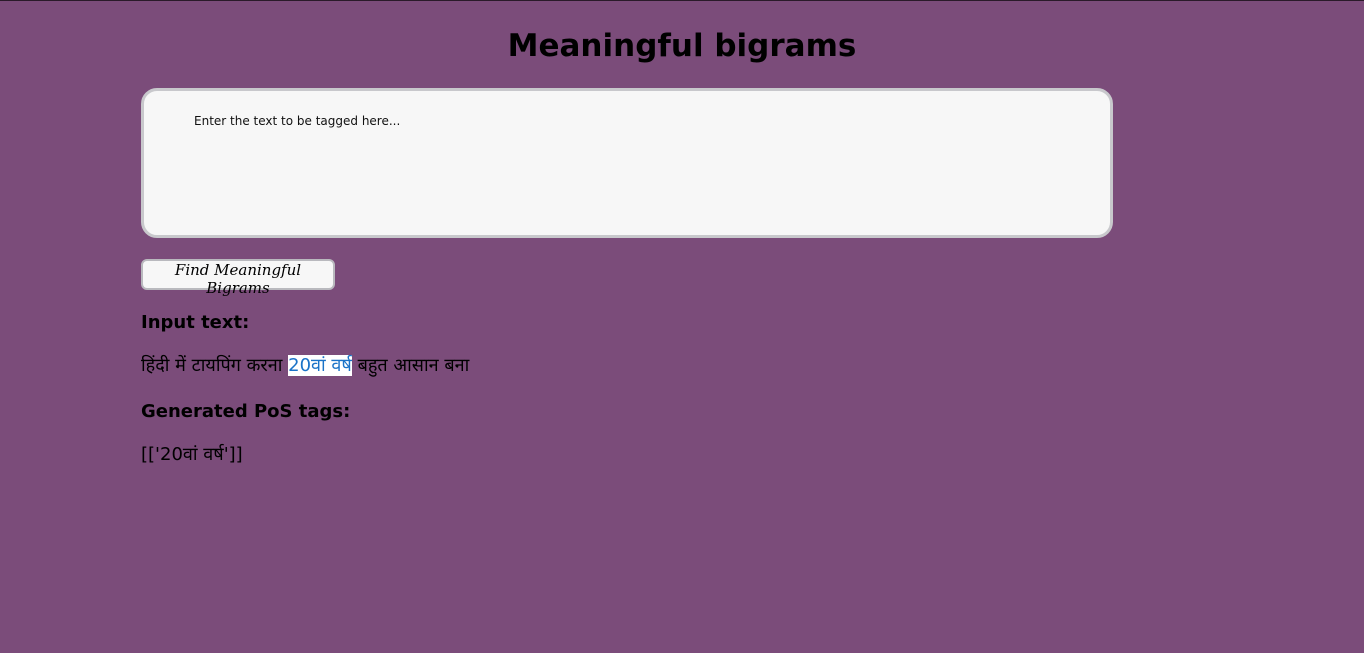 The height and width of the screenshot is (653, 1364). What do you see at coordinates (410, 365) in the screenshot?
I see `input-text-after: बहुत आसान बना` at bounding box center [410, 365].